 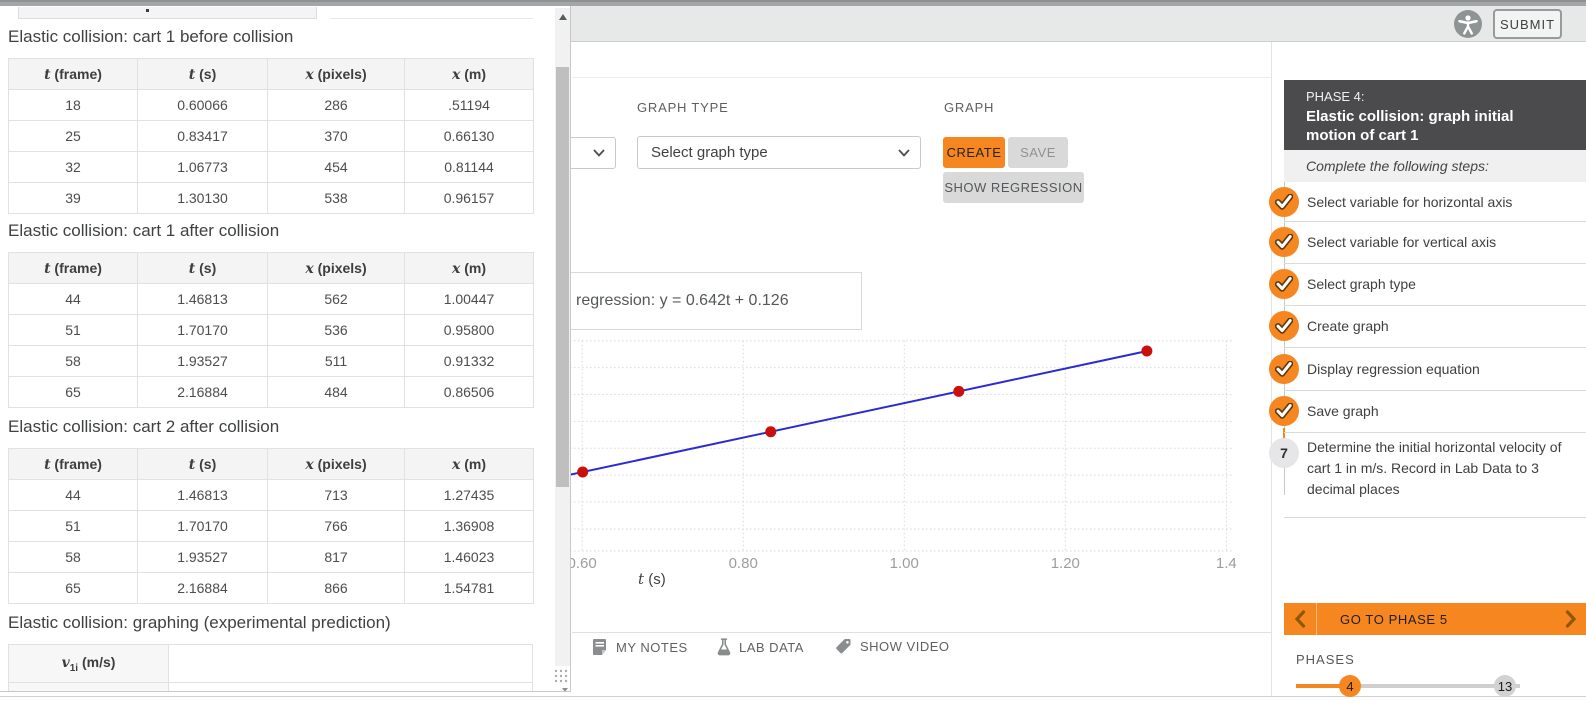 I want to click on chevron-right-icon, so click(x=1571, y=619).